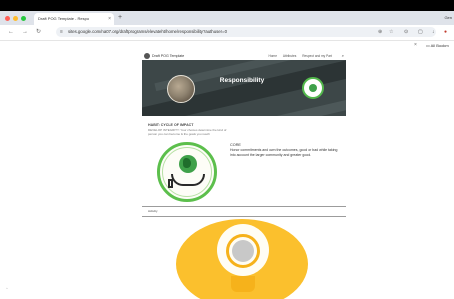 Image resolution: width=454 pixels, height=299 pixels. Describe the element at coordinates (415, 45) in the screenshot. I see `bookmarks-close-icon: ×` at that location.